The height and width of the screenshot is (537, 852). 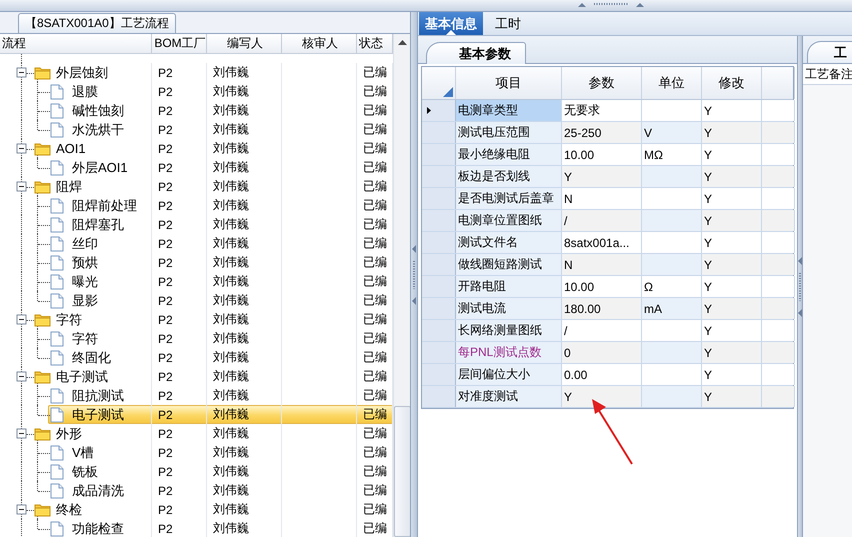 I want to click on item-cell: 板边是否划线, so click(x=509, y=176).